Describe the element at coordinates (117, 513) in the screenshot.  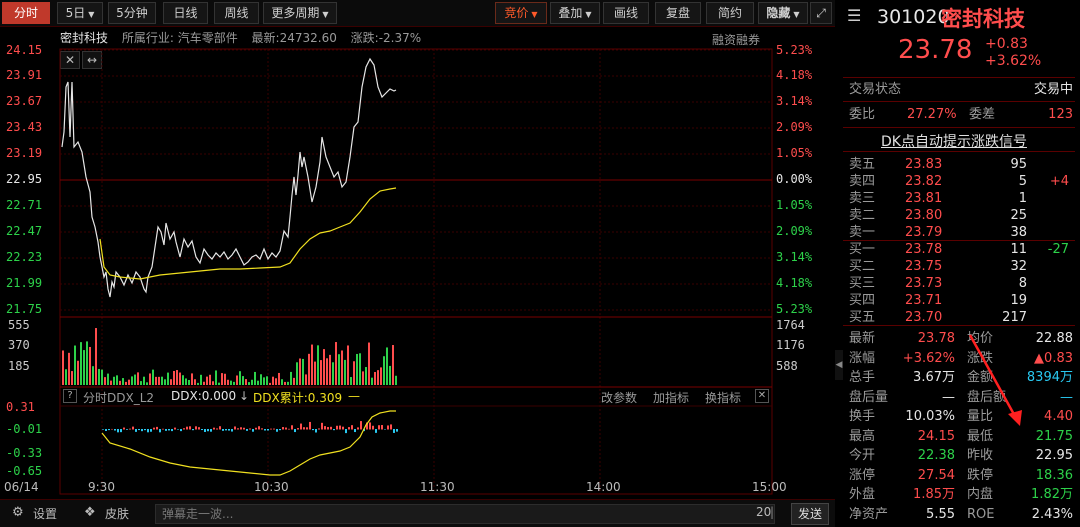
I see `skin-button: 皮肤` at that location.